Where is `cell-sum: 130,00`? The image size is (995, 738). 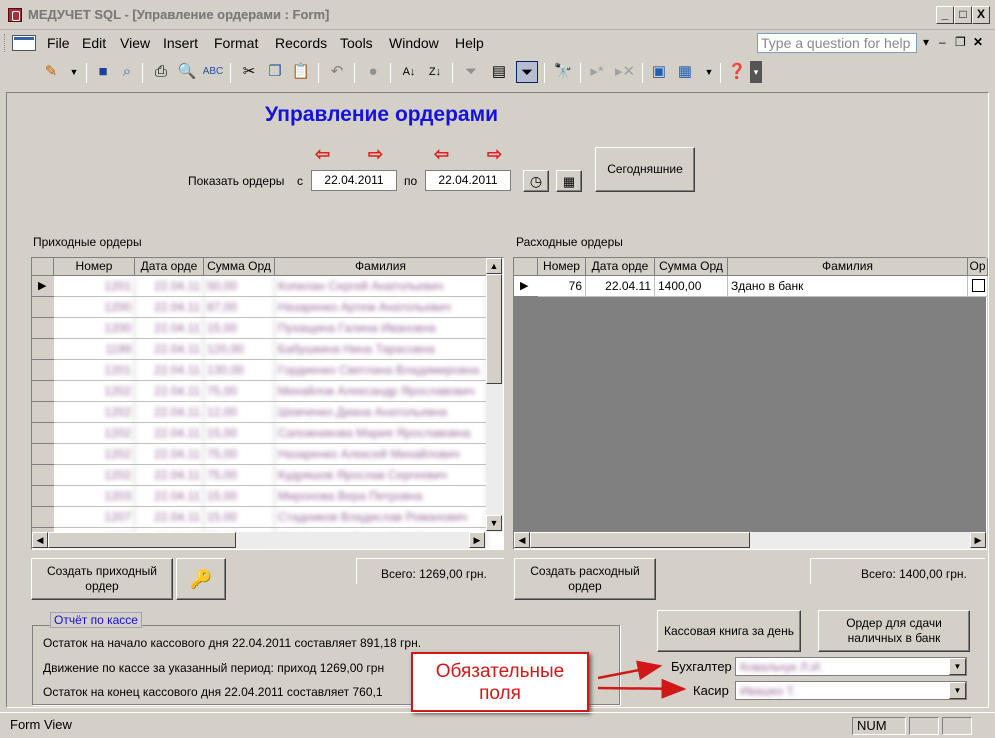
cell-sum: 130,00 is located at coordinates (239, 370).